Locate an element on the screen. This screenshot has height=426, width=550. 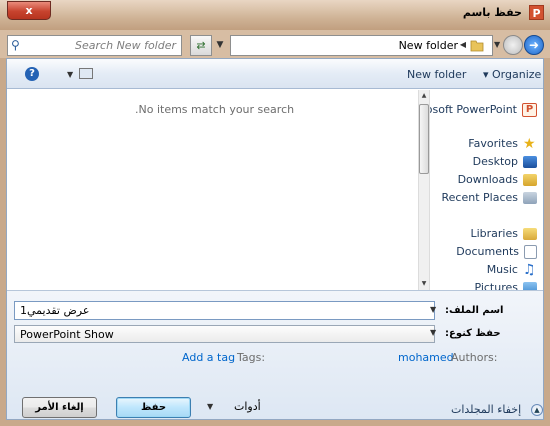
save-type-label: حفظ كنوع: is located at coordinates (473, 333).